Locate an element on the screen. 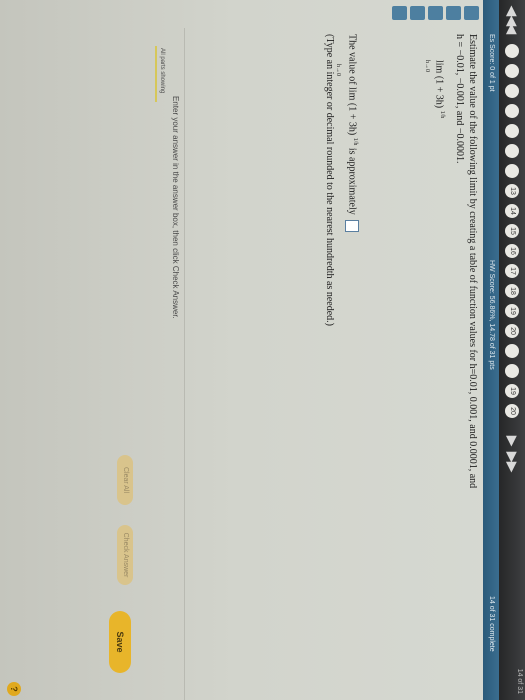 The height and width of the screenshot is (700, 525). question-score: Es Score: 0 of 1 pt is located at coordinates (491, 63).